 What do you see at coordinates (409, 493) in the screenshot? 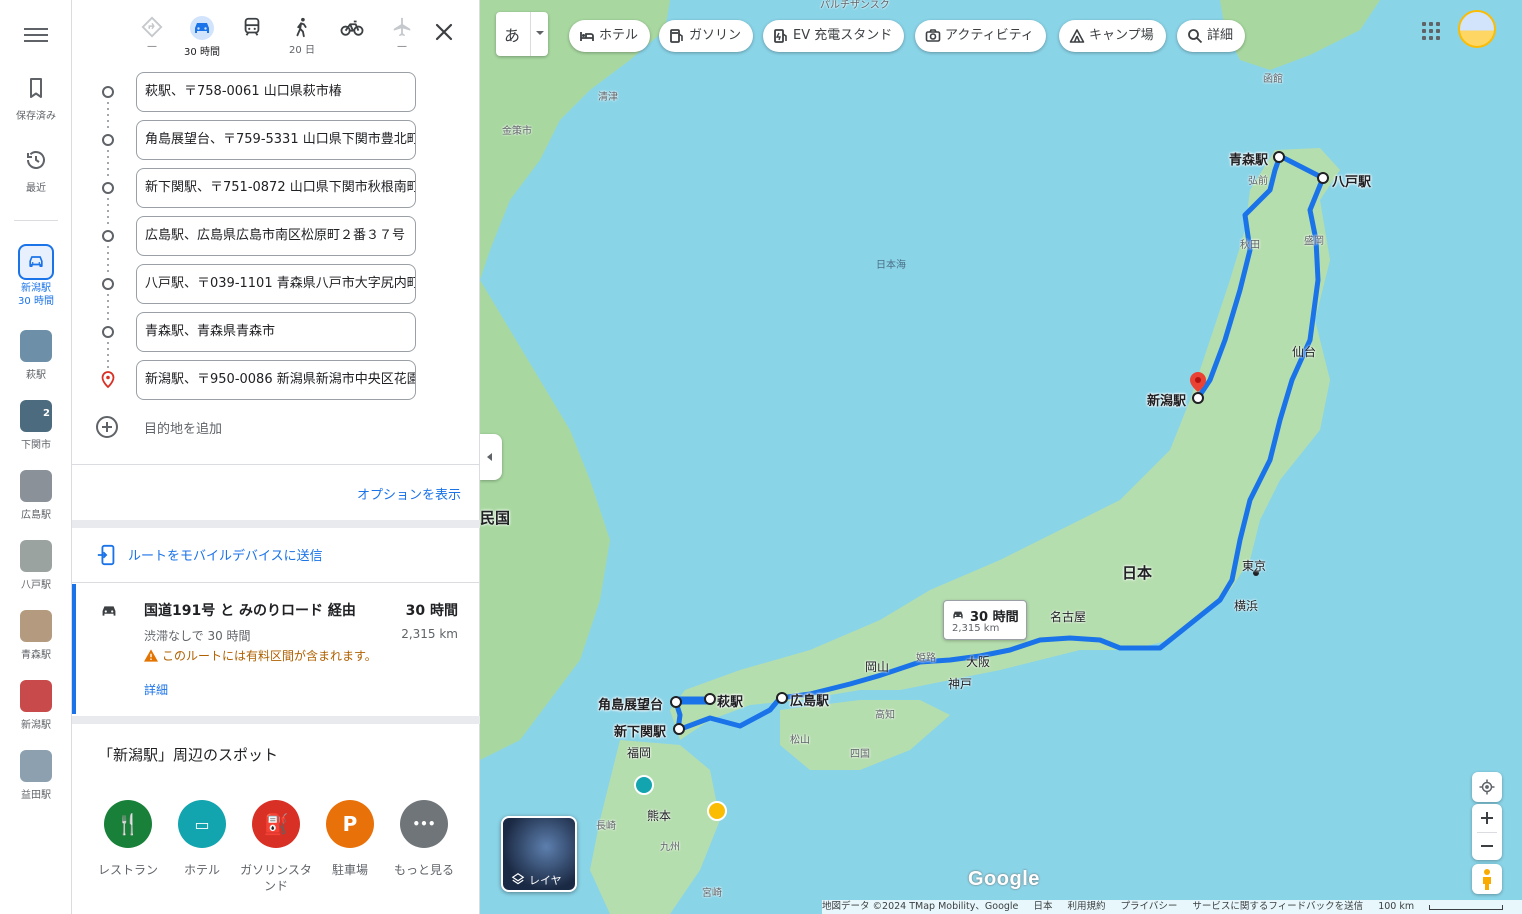
I see `show-options-link: オプションを表示` at bounding box center [409, 493].